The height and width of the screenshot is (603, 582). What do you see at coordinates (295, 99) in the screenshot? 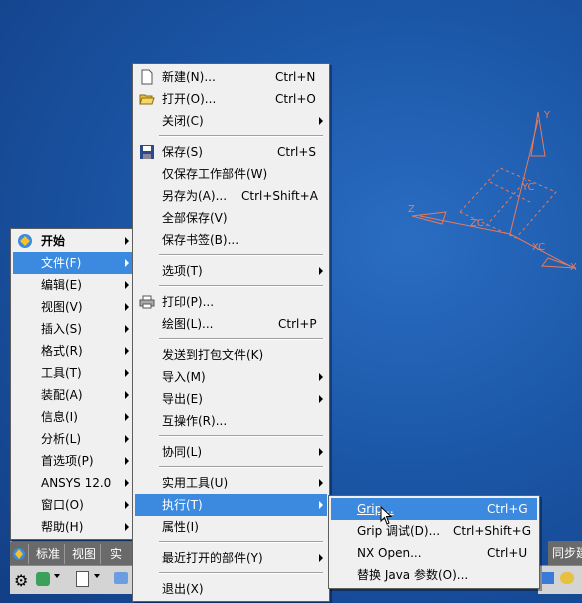
I see `menu-item-shortcut: Ctrl+O` at bounding box center [295, 99].